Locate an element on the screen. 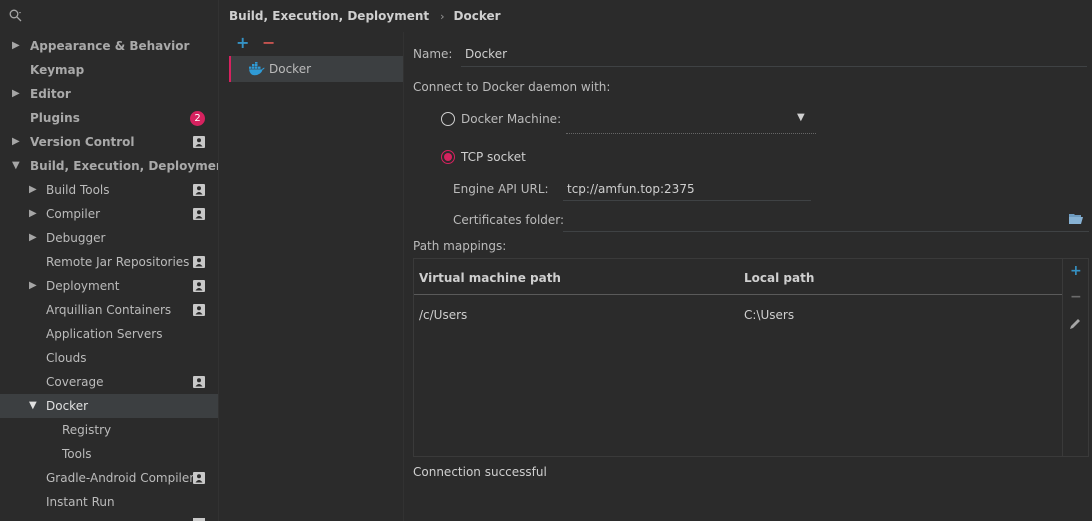  sidebar-item-gradle-android-compiler: Gradle-Android Compiler is located at coordinates (109, 478).